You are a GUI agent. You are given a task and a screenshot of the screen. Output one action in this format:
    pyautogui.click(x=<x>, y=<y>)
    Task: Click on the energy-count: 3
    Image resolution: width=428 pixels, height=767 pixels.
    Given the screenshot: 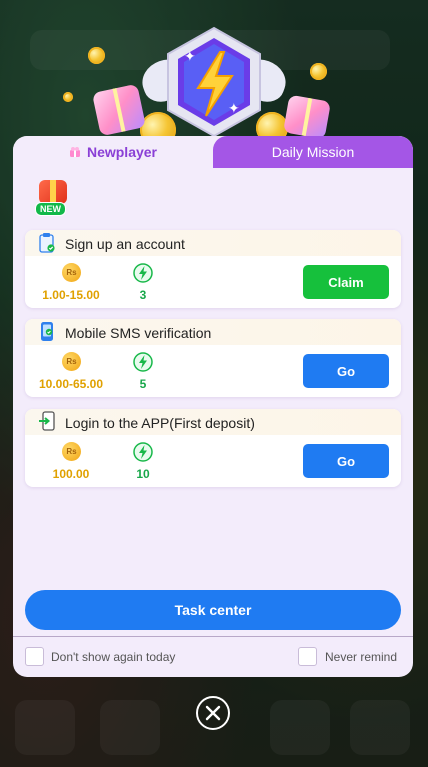 What is the action you would take?
    pyautogui.click(x=143, y=295)
    